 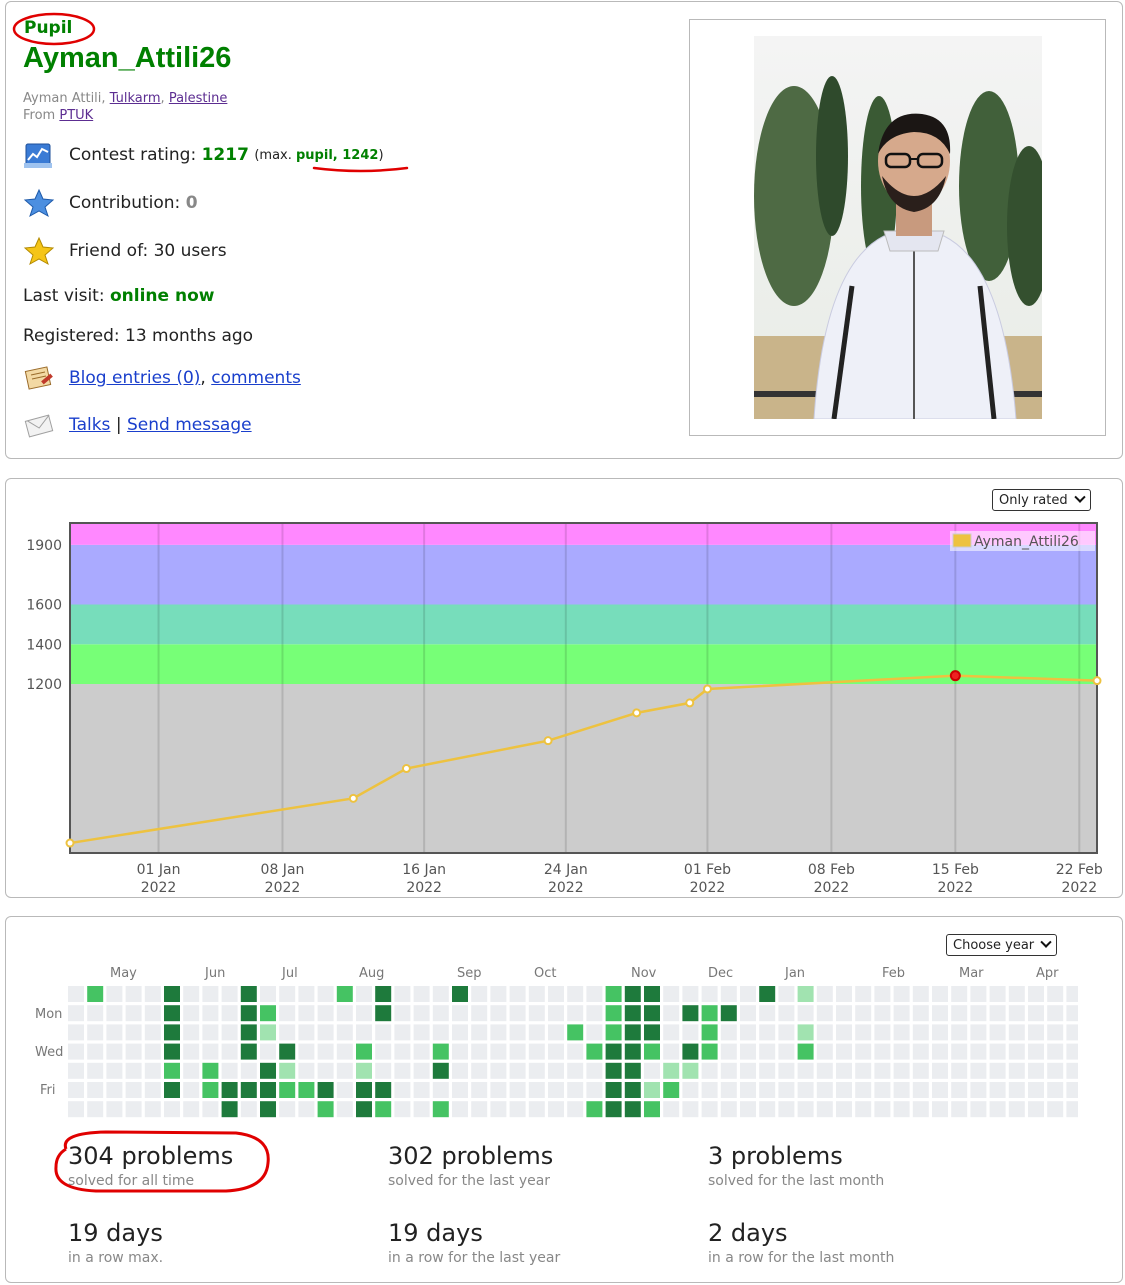 What do you see at coordinates (189, 425) in the screenshot?
I see `send-message-link: Send message` at bounding box center [189, 425].